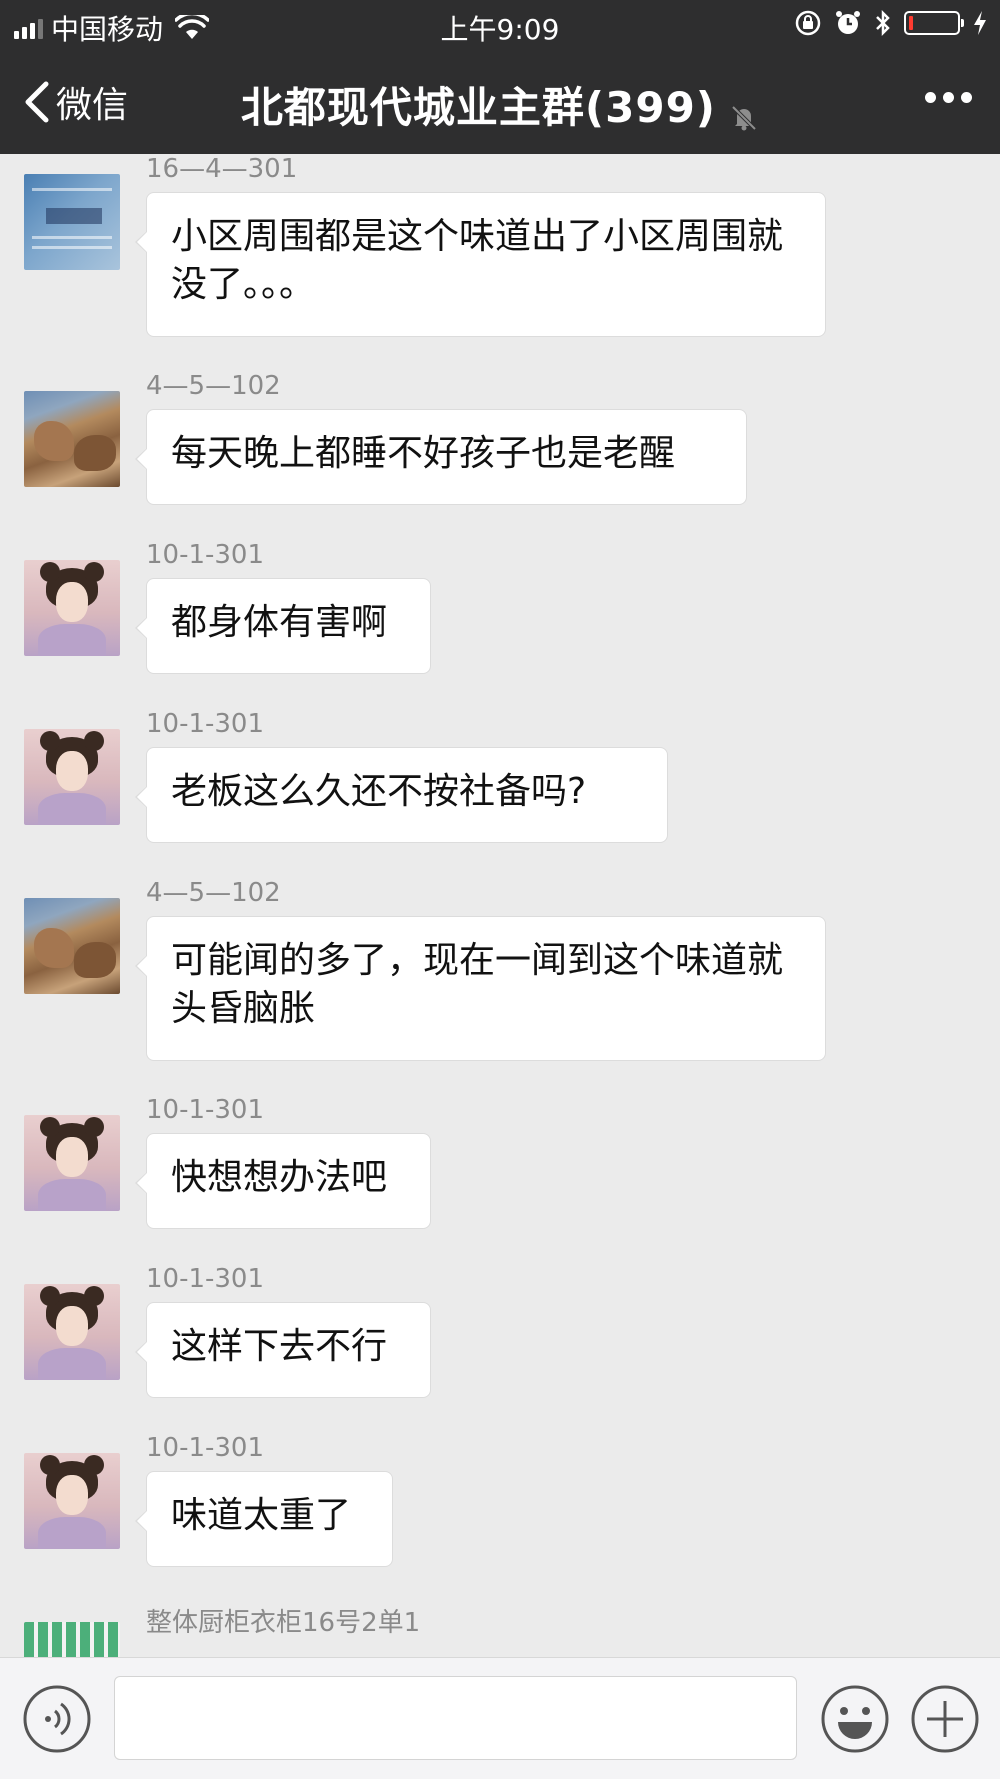 This screenshot has width=1000, height=1779. What do you see at coordinates (441, 457) in the screenshot?
I see `message-bubble: 每天晚上都睡不好孩子也是老醒` at bounding box center [441, 457].